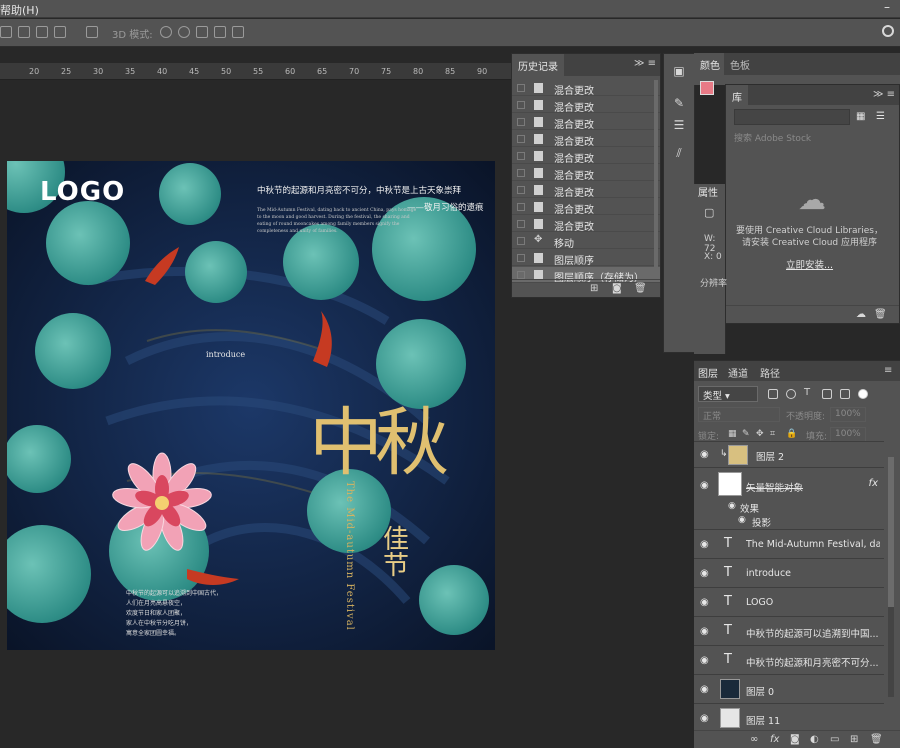  I want to click on tab-channels: 通道, so click(738, 372).